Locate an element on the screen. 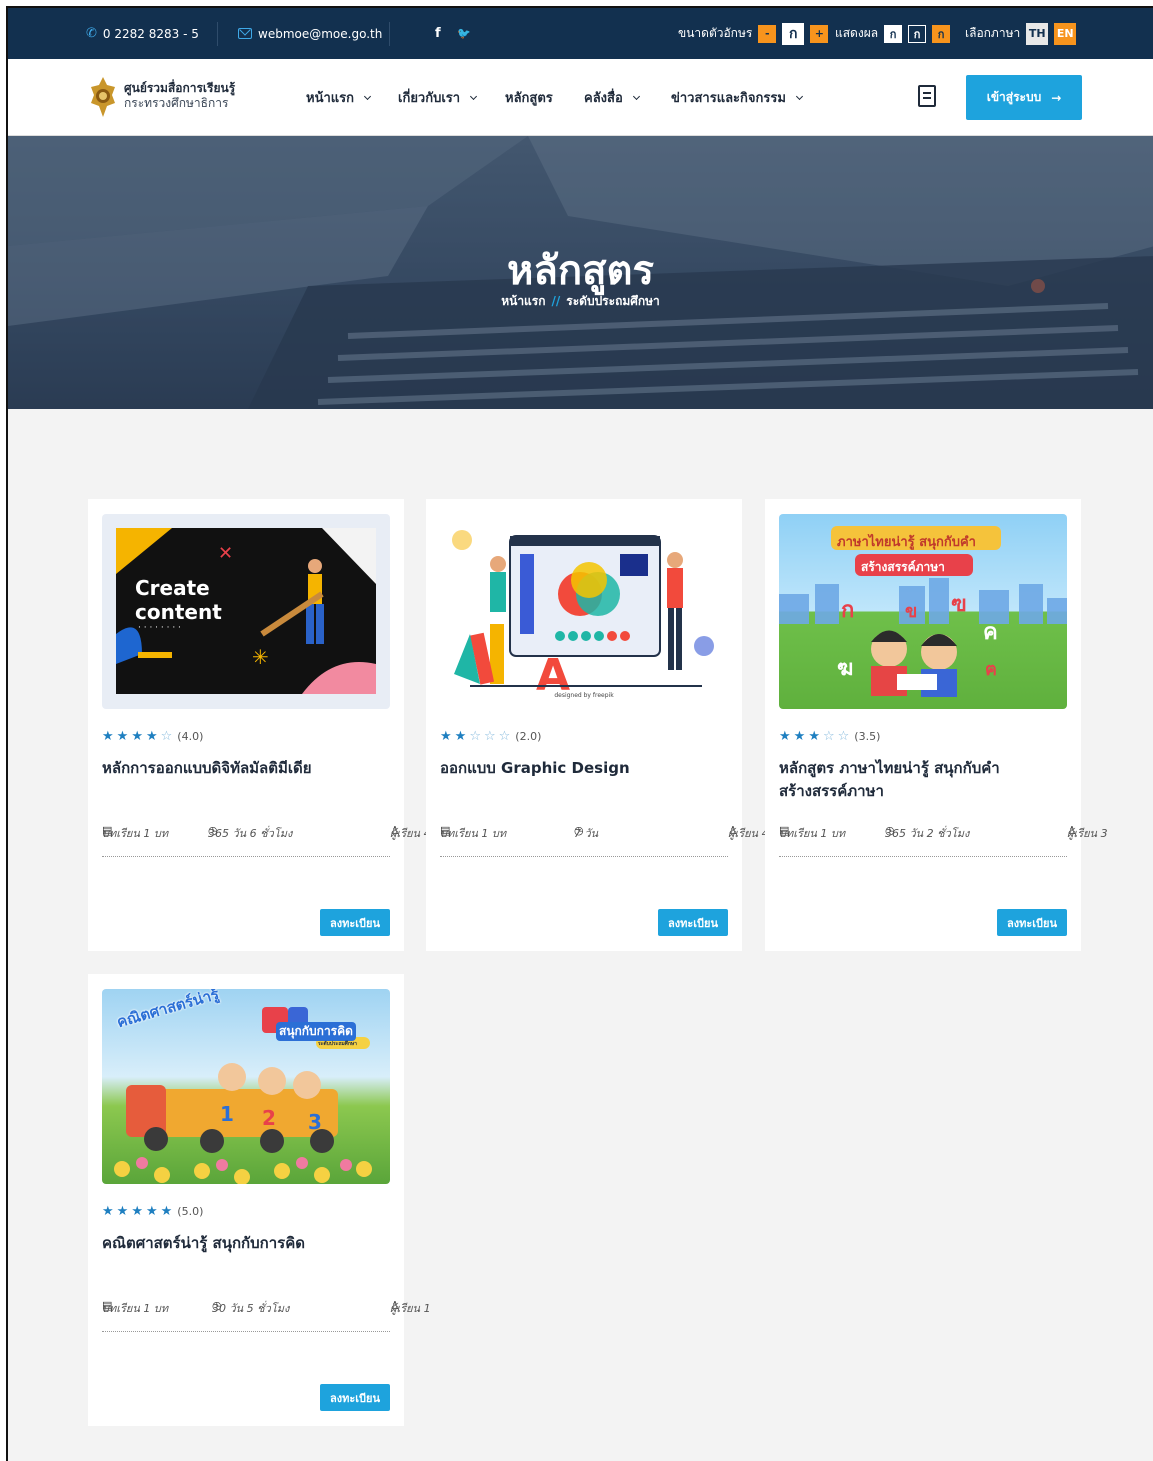  login-button: เข้าสู่ระบบ → is located at coordinates (1024, 97).